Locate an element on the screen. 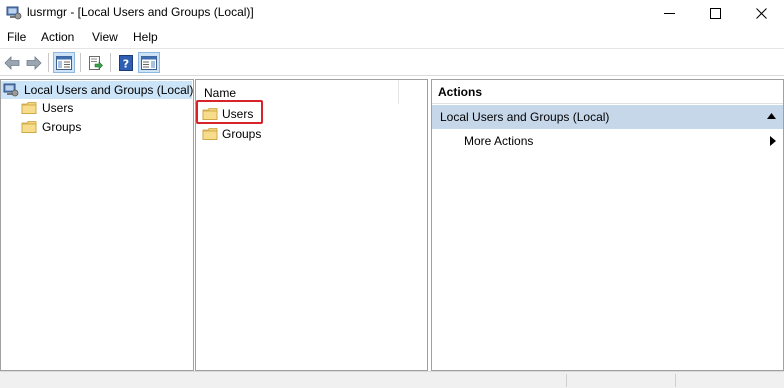  help-icon: ? is located at coordinates (126, 62).